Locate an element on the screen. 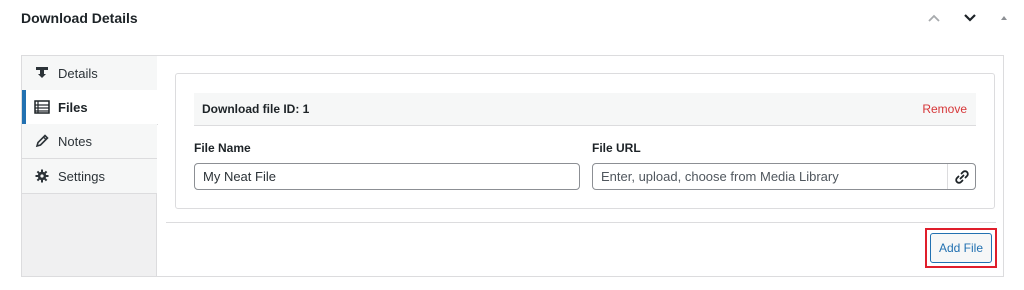 The width and height of the screenshot is (1024, 290). list-icon is located at coordinates (42, 107).